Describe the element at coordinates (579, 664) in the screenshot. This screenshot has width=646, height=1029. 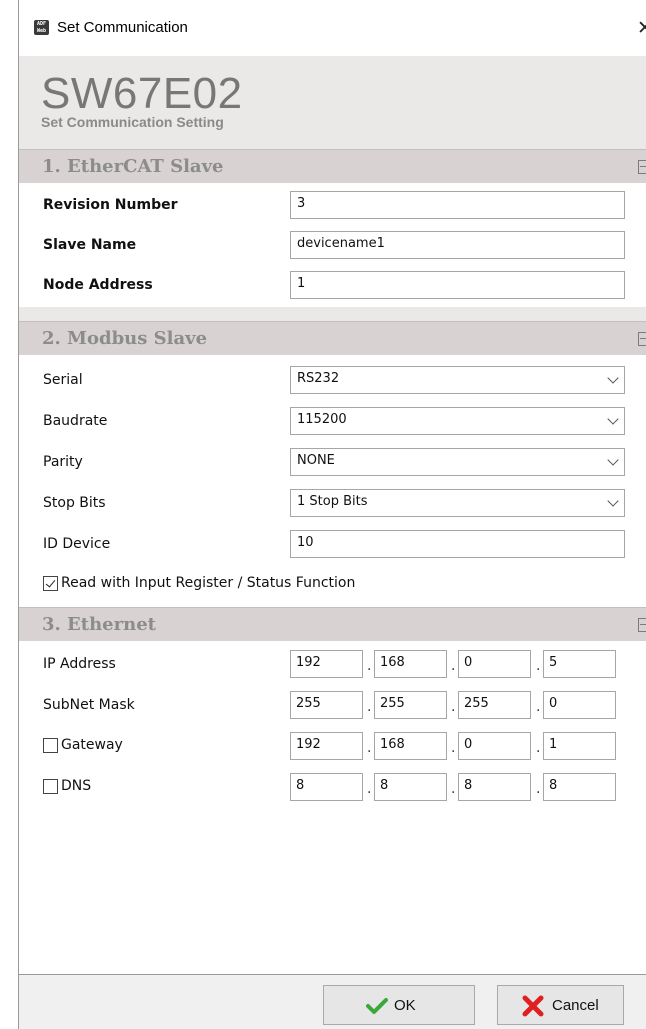
I see `ip-octet-4: 5` at that location.